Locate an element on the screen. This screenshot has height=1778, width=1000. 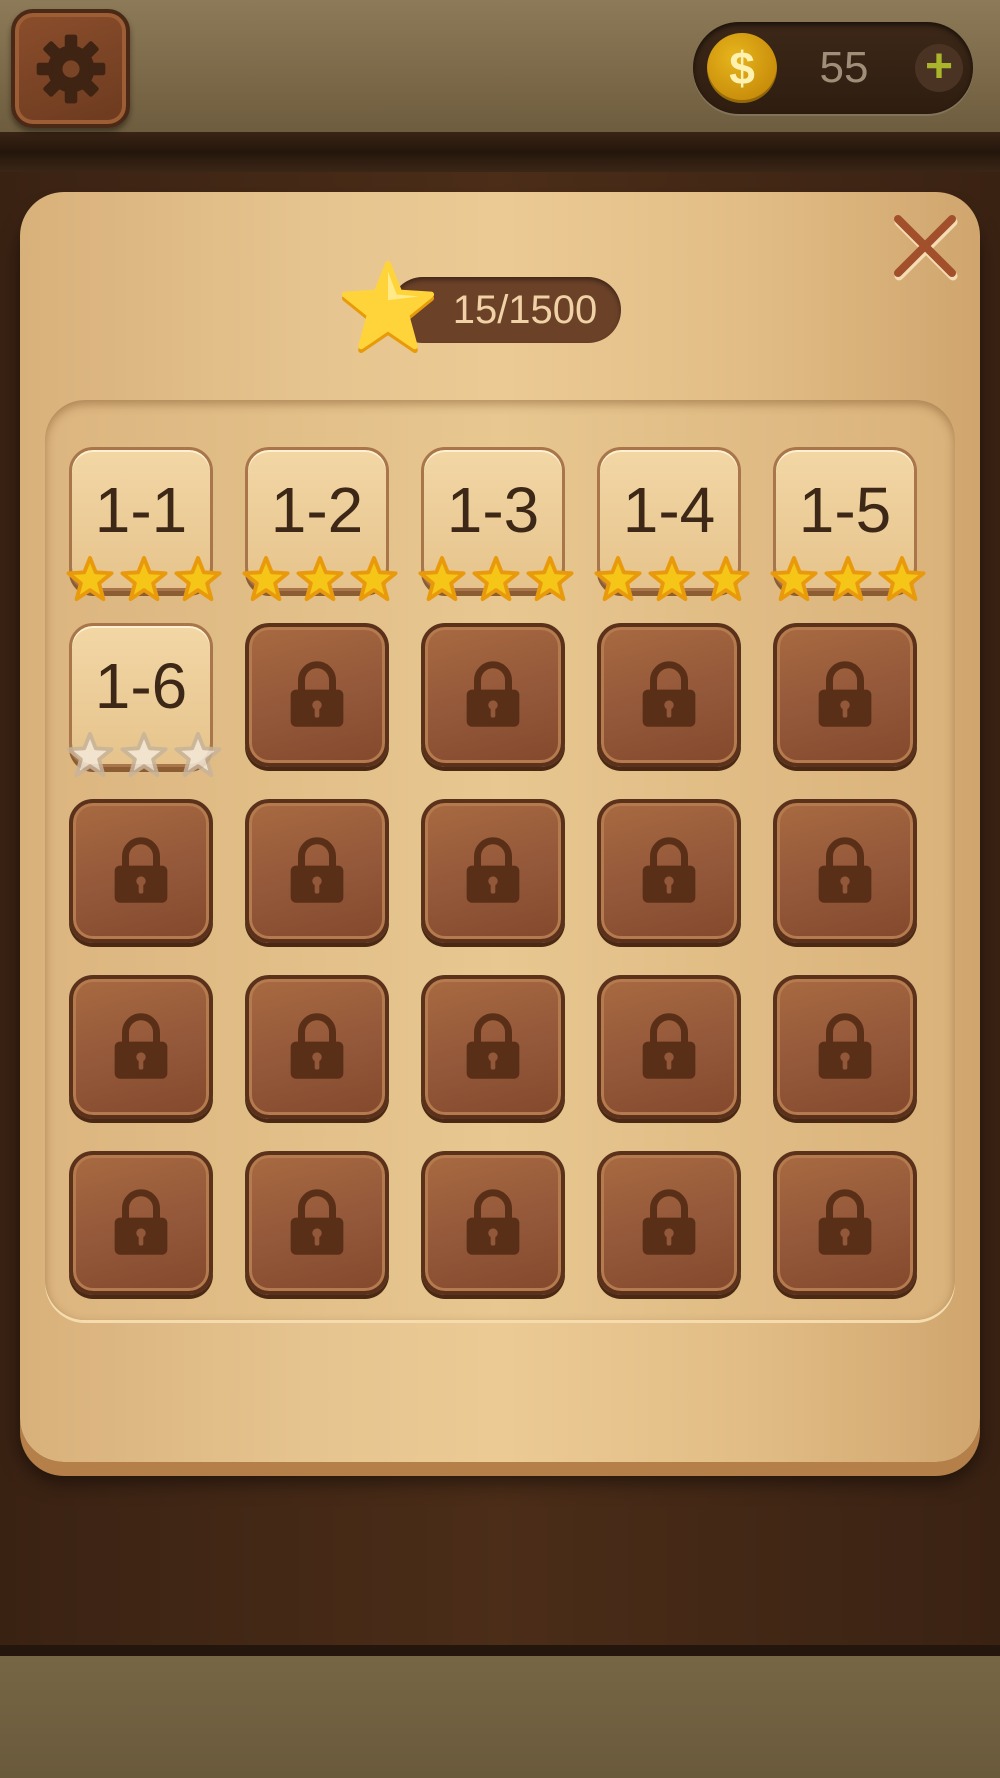
level-tile-1-1: 1-1 is located at coordinates (144, 524).